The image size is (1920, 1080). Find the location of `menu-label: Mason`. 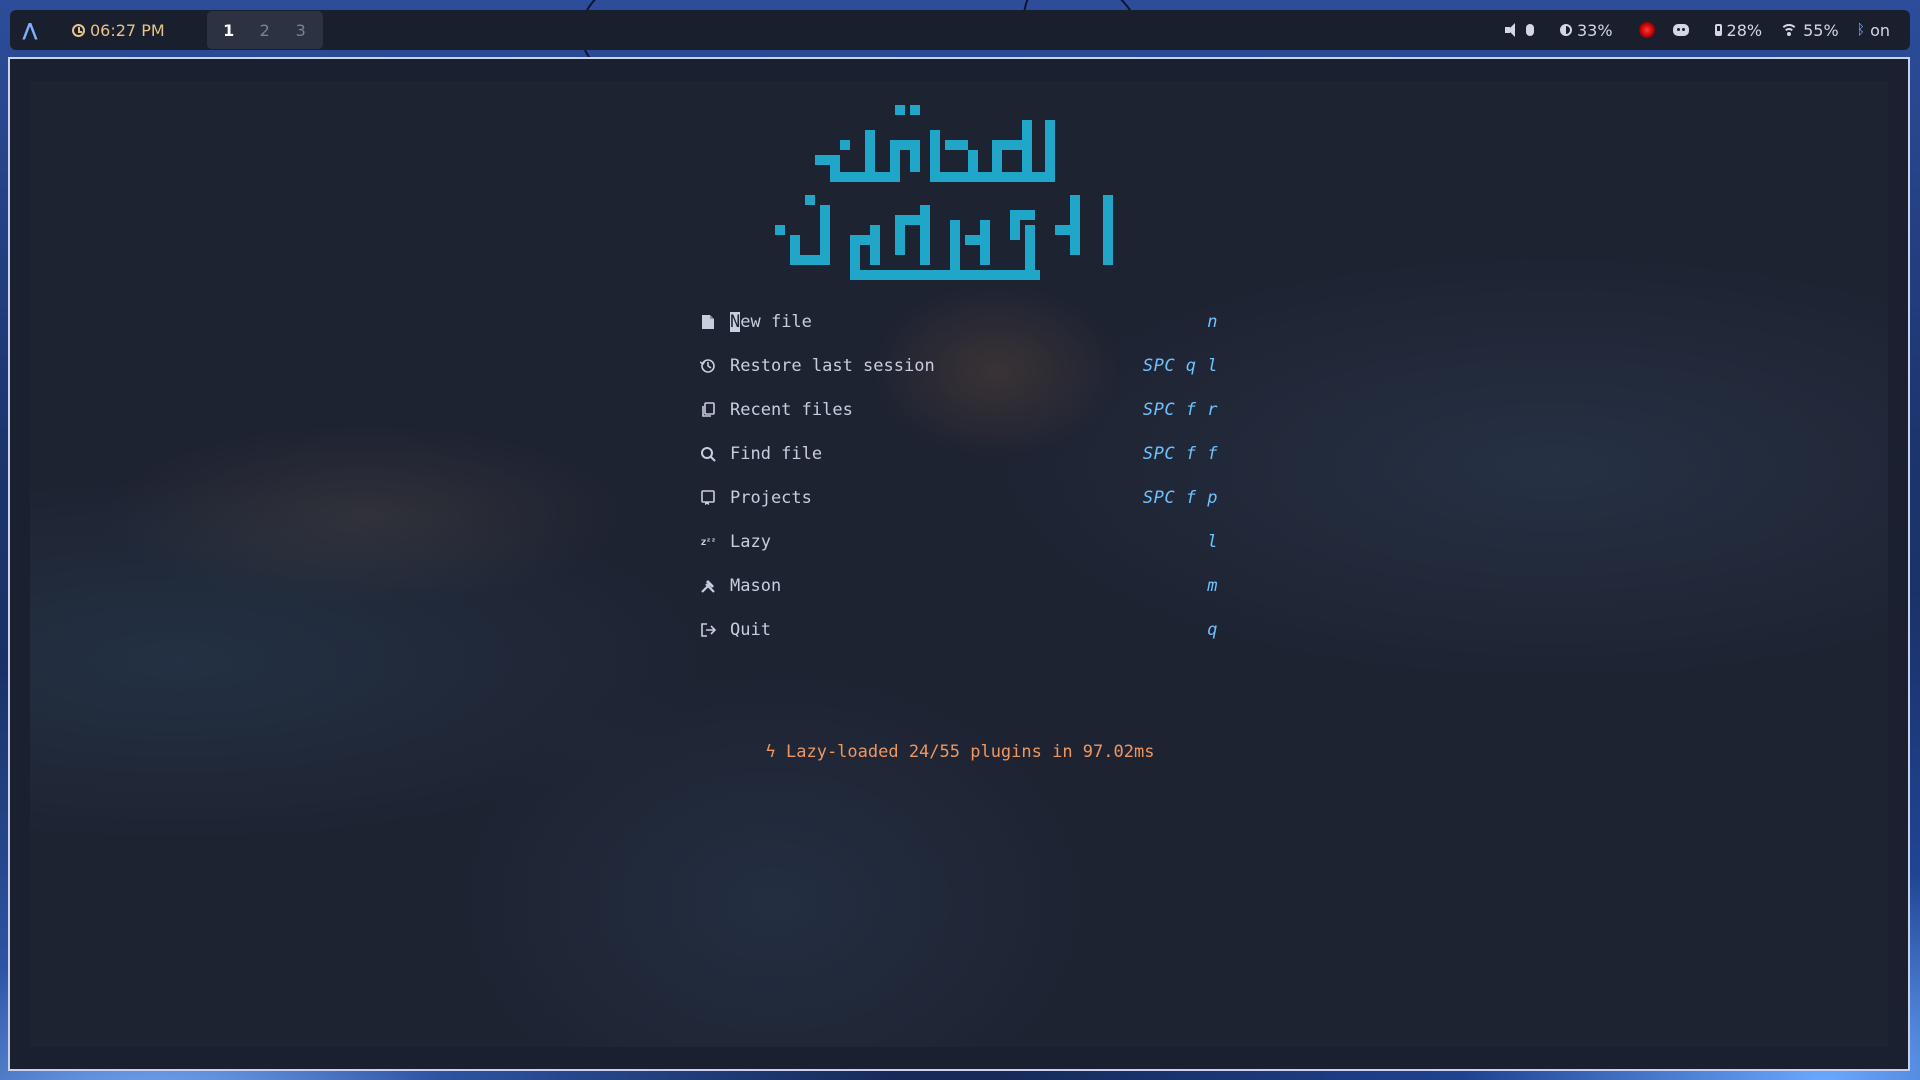

menu-label: Mason is located at coordinates (756, 586).